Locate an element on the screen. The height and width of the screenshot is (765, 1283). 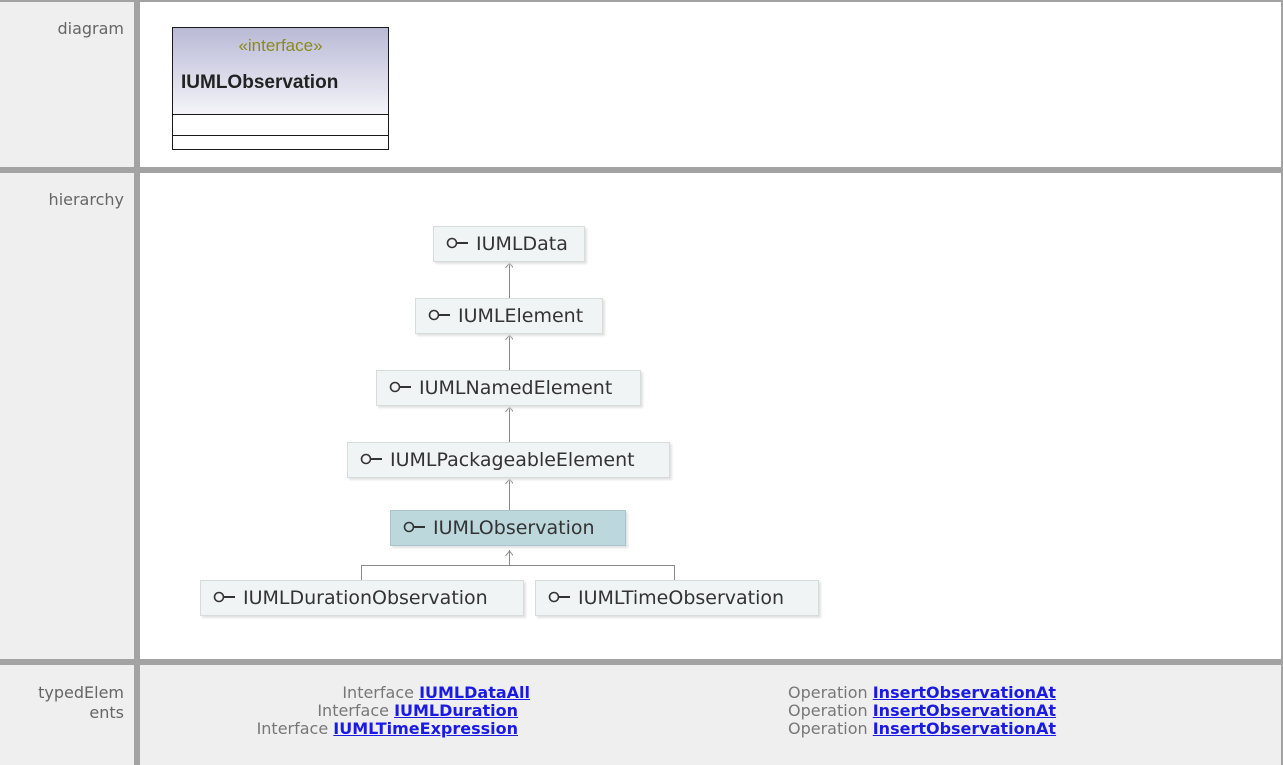
row-label-hierarchy-text: hierarchy is located at coordinates (86, 199).